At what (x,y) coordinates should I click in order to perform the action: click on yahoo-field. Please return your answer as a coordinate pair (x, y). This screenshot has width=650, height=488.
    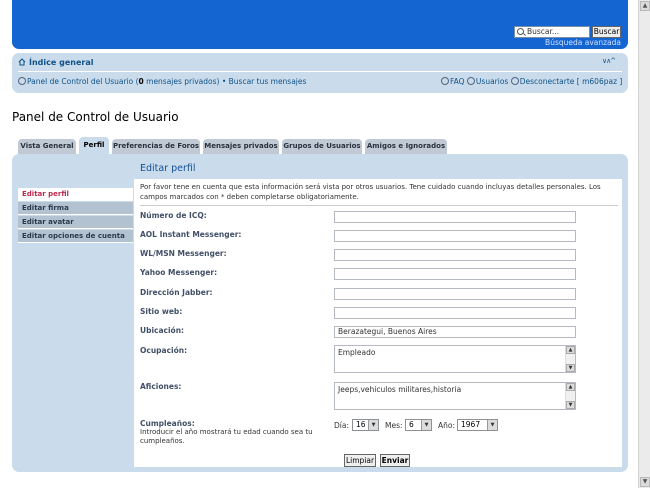
    Looking at the image, I should click on (455, 274).